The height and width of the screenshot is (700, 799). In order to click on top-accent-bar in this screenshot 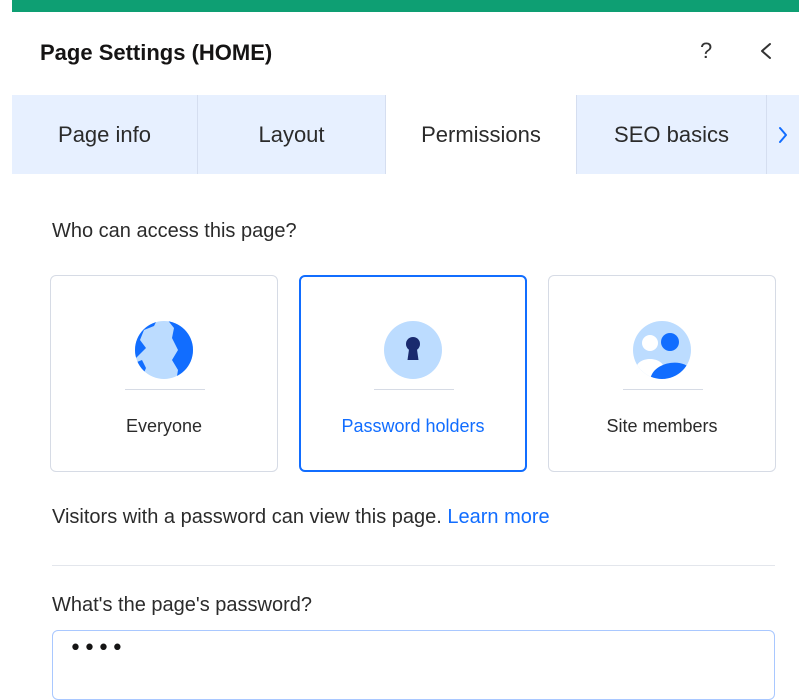, I will do `click(405, 6)`.